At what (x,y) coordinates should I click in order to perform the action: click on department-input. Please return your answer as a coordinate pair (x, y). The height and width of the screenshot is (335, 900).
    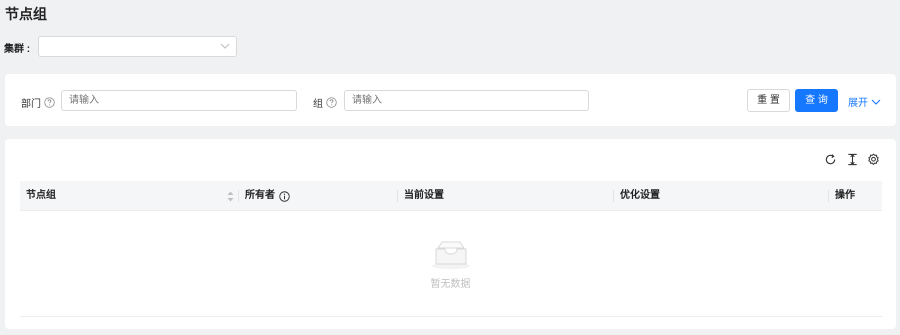
    Looking at the image, I should click on (179, 100).